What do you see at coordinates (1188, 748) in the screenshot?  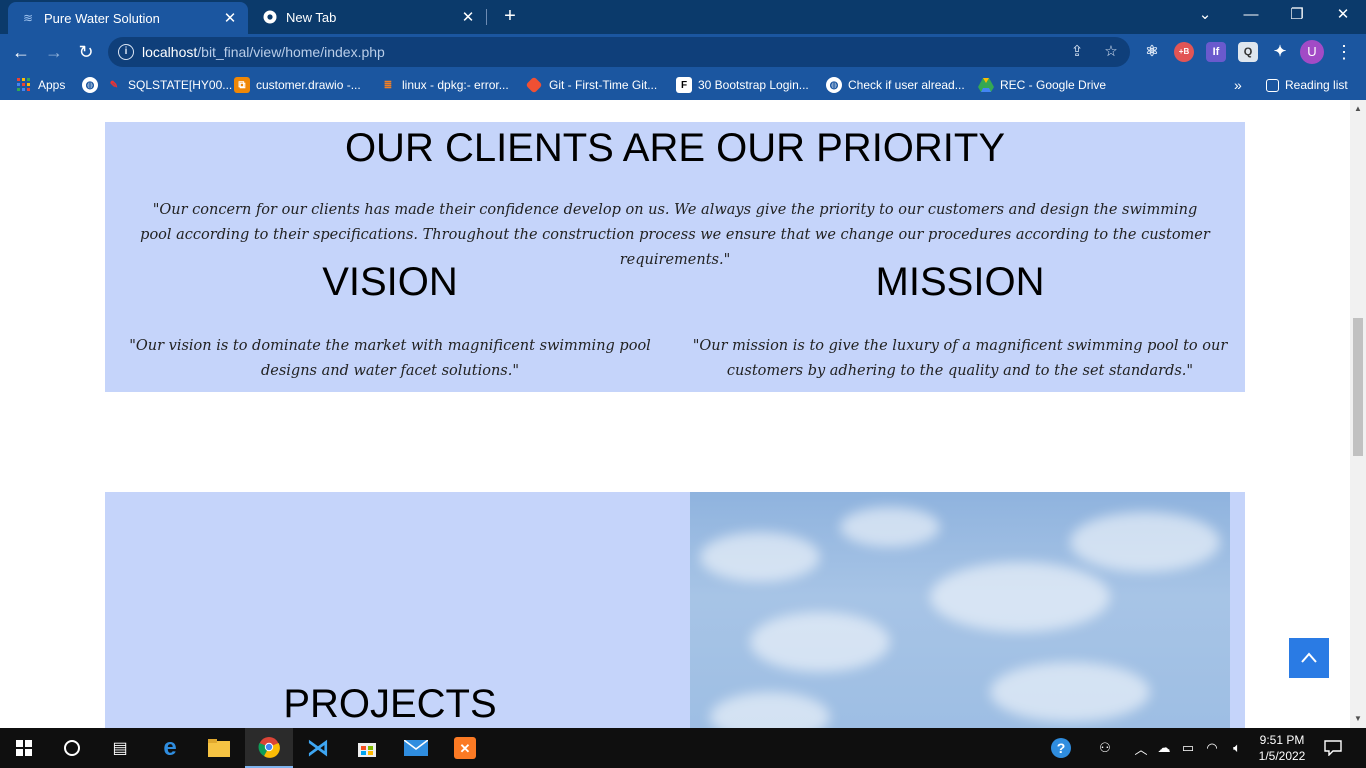 I see `battery-icon: ▭` at bounding box center [1188, 748].